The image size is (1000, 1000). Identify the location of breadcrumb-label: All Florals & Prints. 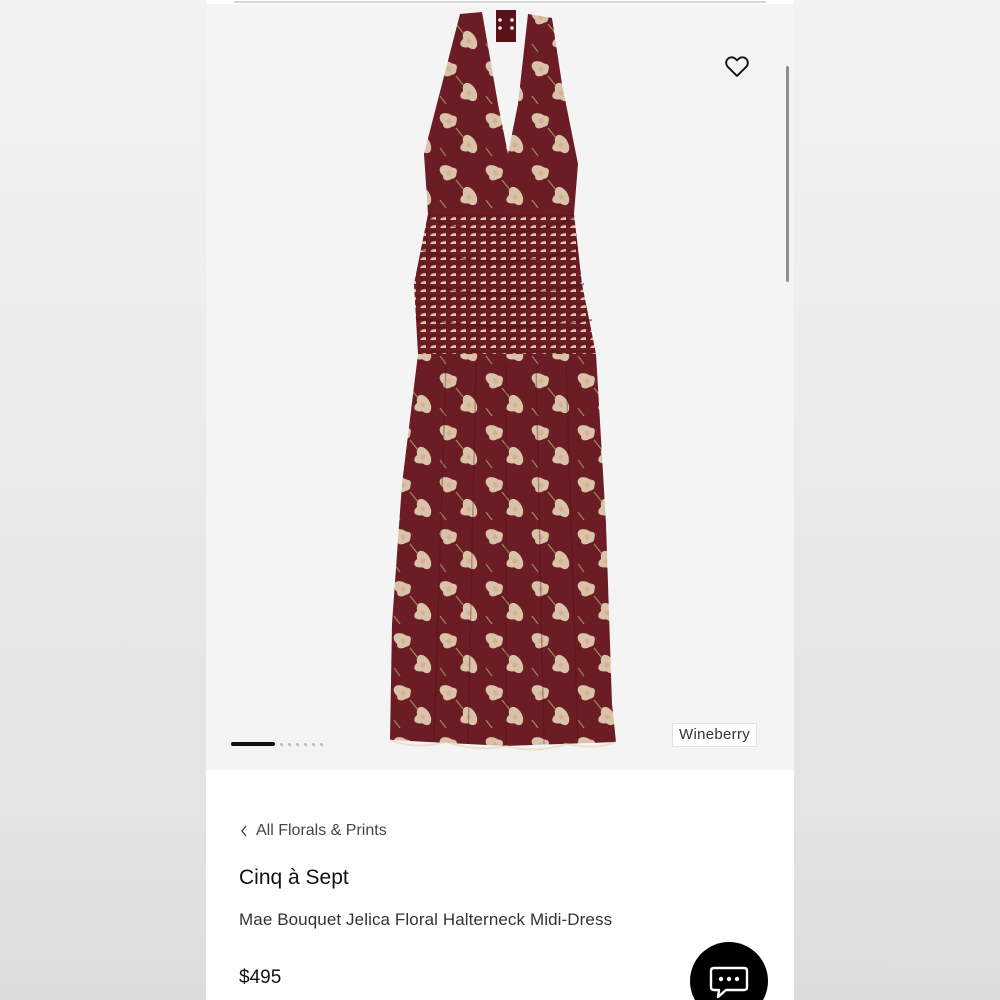
(321, 831).